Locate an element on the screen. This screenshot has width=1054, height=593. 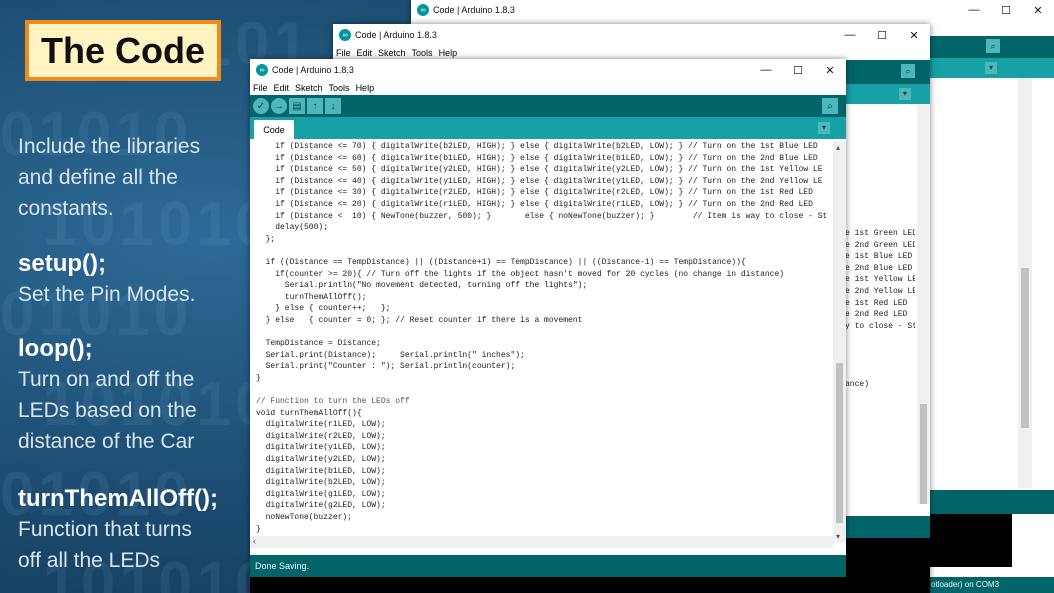
code-line: delay(500); is located at coordinates (292, 228).